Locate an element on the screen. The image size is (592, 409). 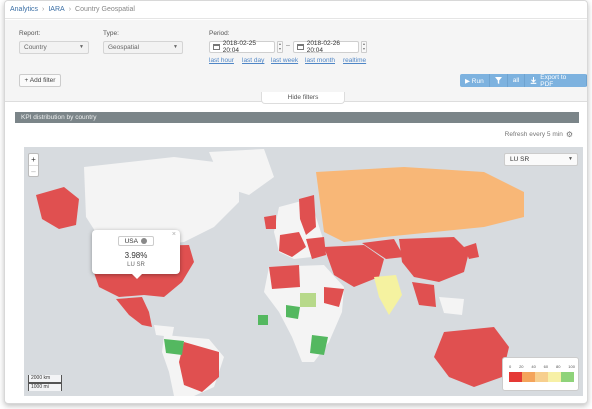
quick-last-week: last week is located at coordinates (284, 60).